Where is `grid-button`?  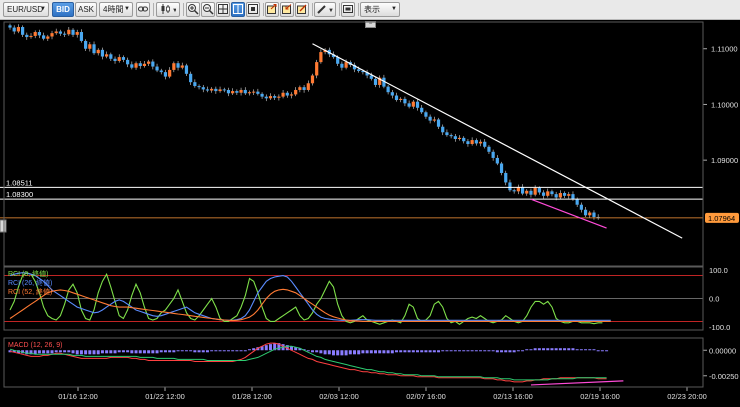 grid-button is located at coordinates (223, 9).